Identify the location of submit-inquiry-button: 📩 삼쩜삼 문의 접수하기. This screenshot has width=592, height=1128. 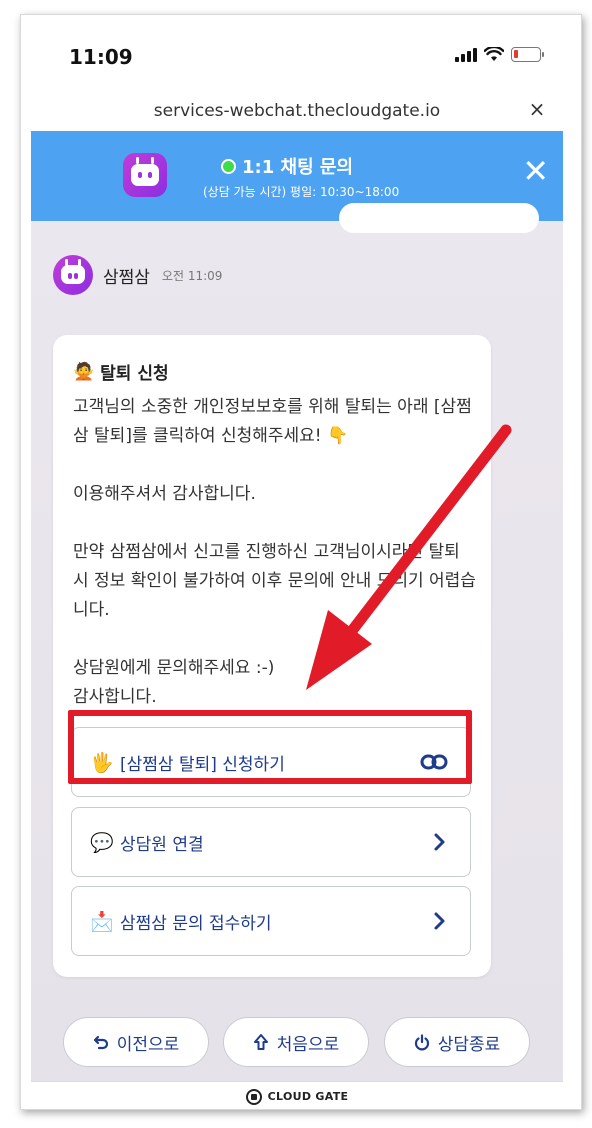
(271, 921).